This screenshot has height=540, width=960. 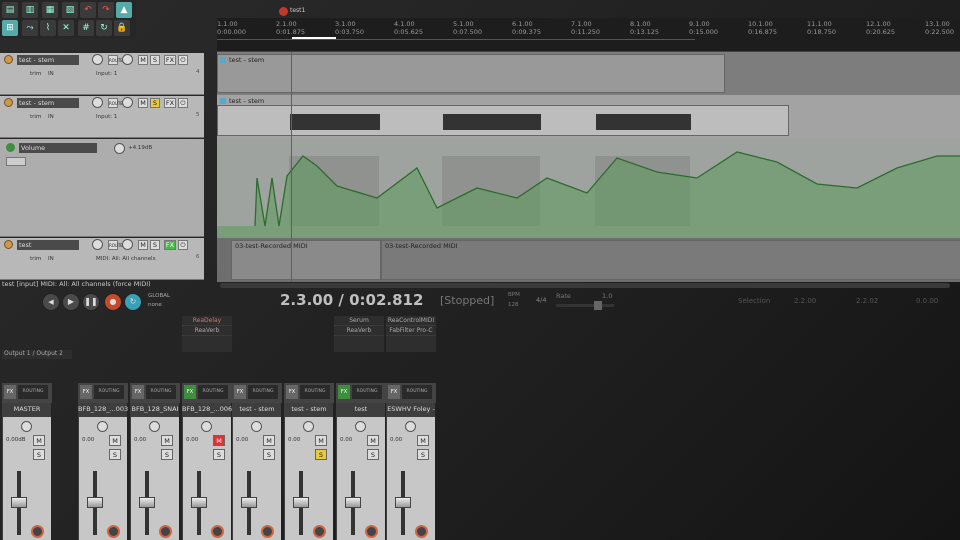 What do you see at coordinates (86, 28) in the screenshot?
I see `grid-icon: #` at bounding box center [86, 28].